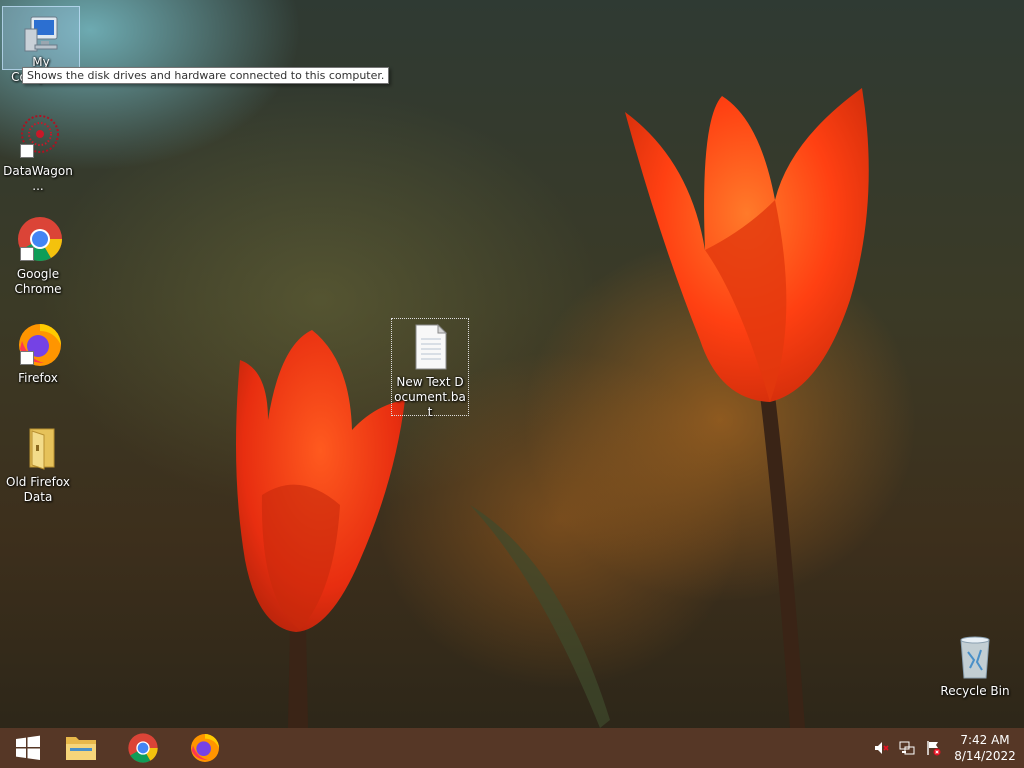 The height and width of the screenshot is (768, 1024). I want to click on taskbar-firefox, so click(205, 748).